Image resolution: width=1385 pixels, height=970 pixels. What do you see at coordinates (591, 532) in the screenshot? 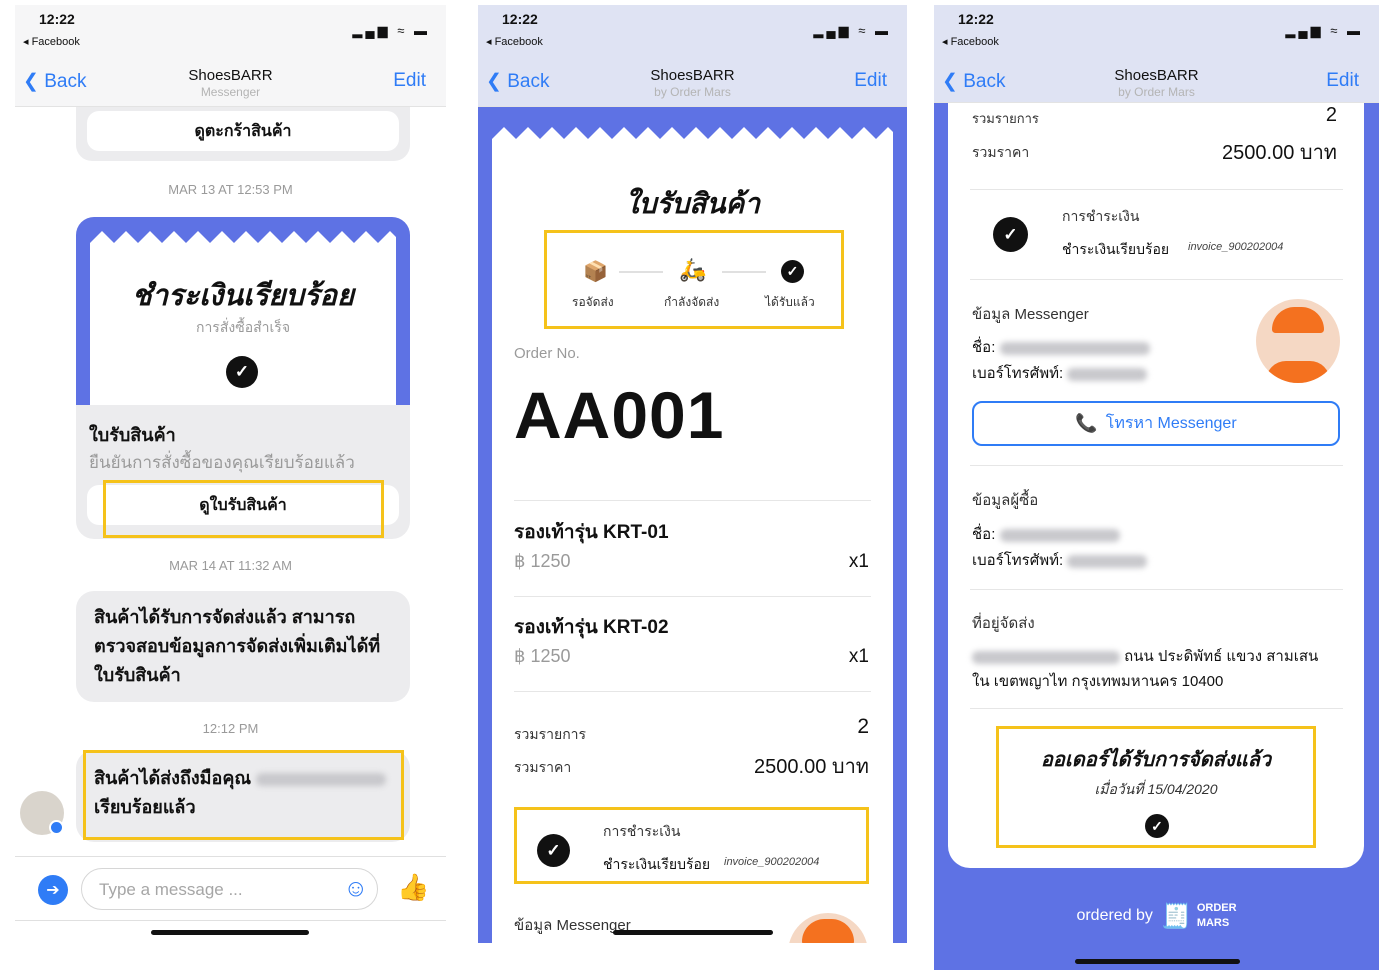
I see `item-name: รองเท้ารุ่น KRT-01` at bounding box center [591, 532].